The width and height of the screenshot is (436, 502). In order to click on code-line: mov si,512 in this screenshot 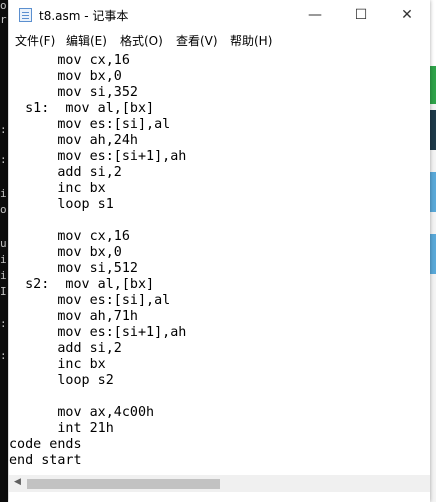, I will do `click(73, 268)`.